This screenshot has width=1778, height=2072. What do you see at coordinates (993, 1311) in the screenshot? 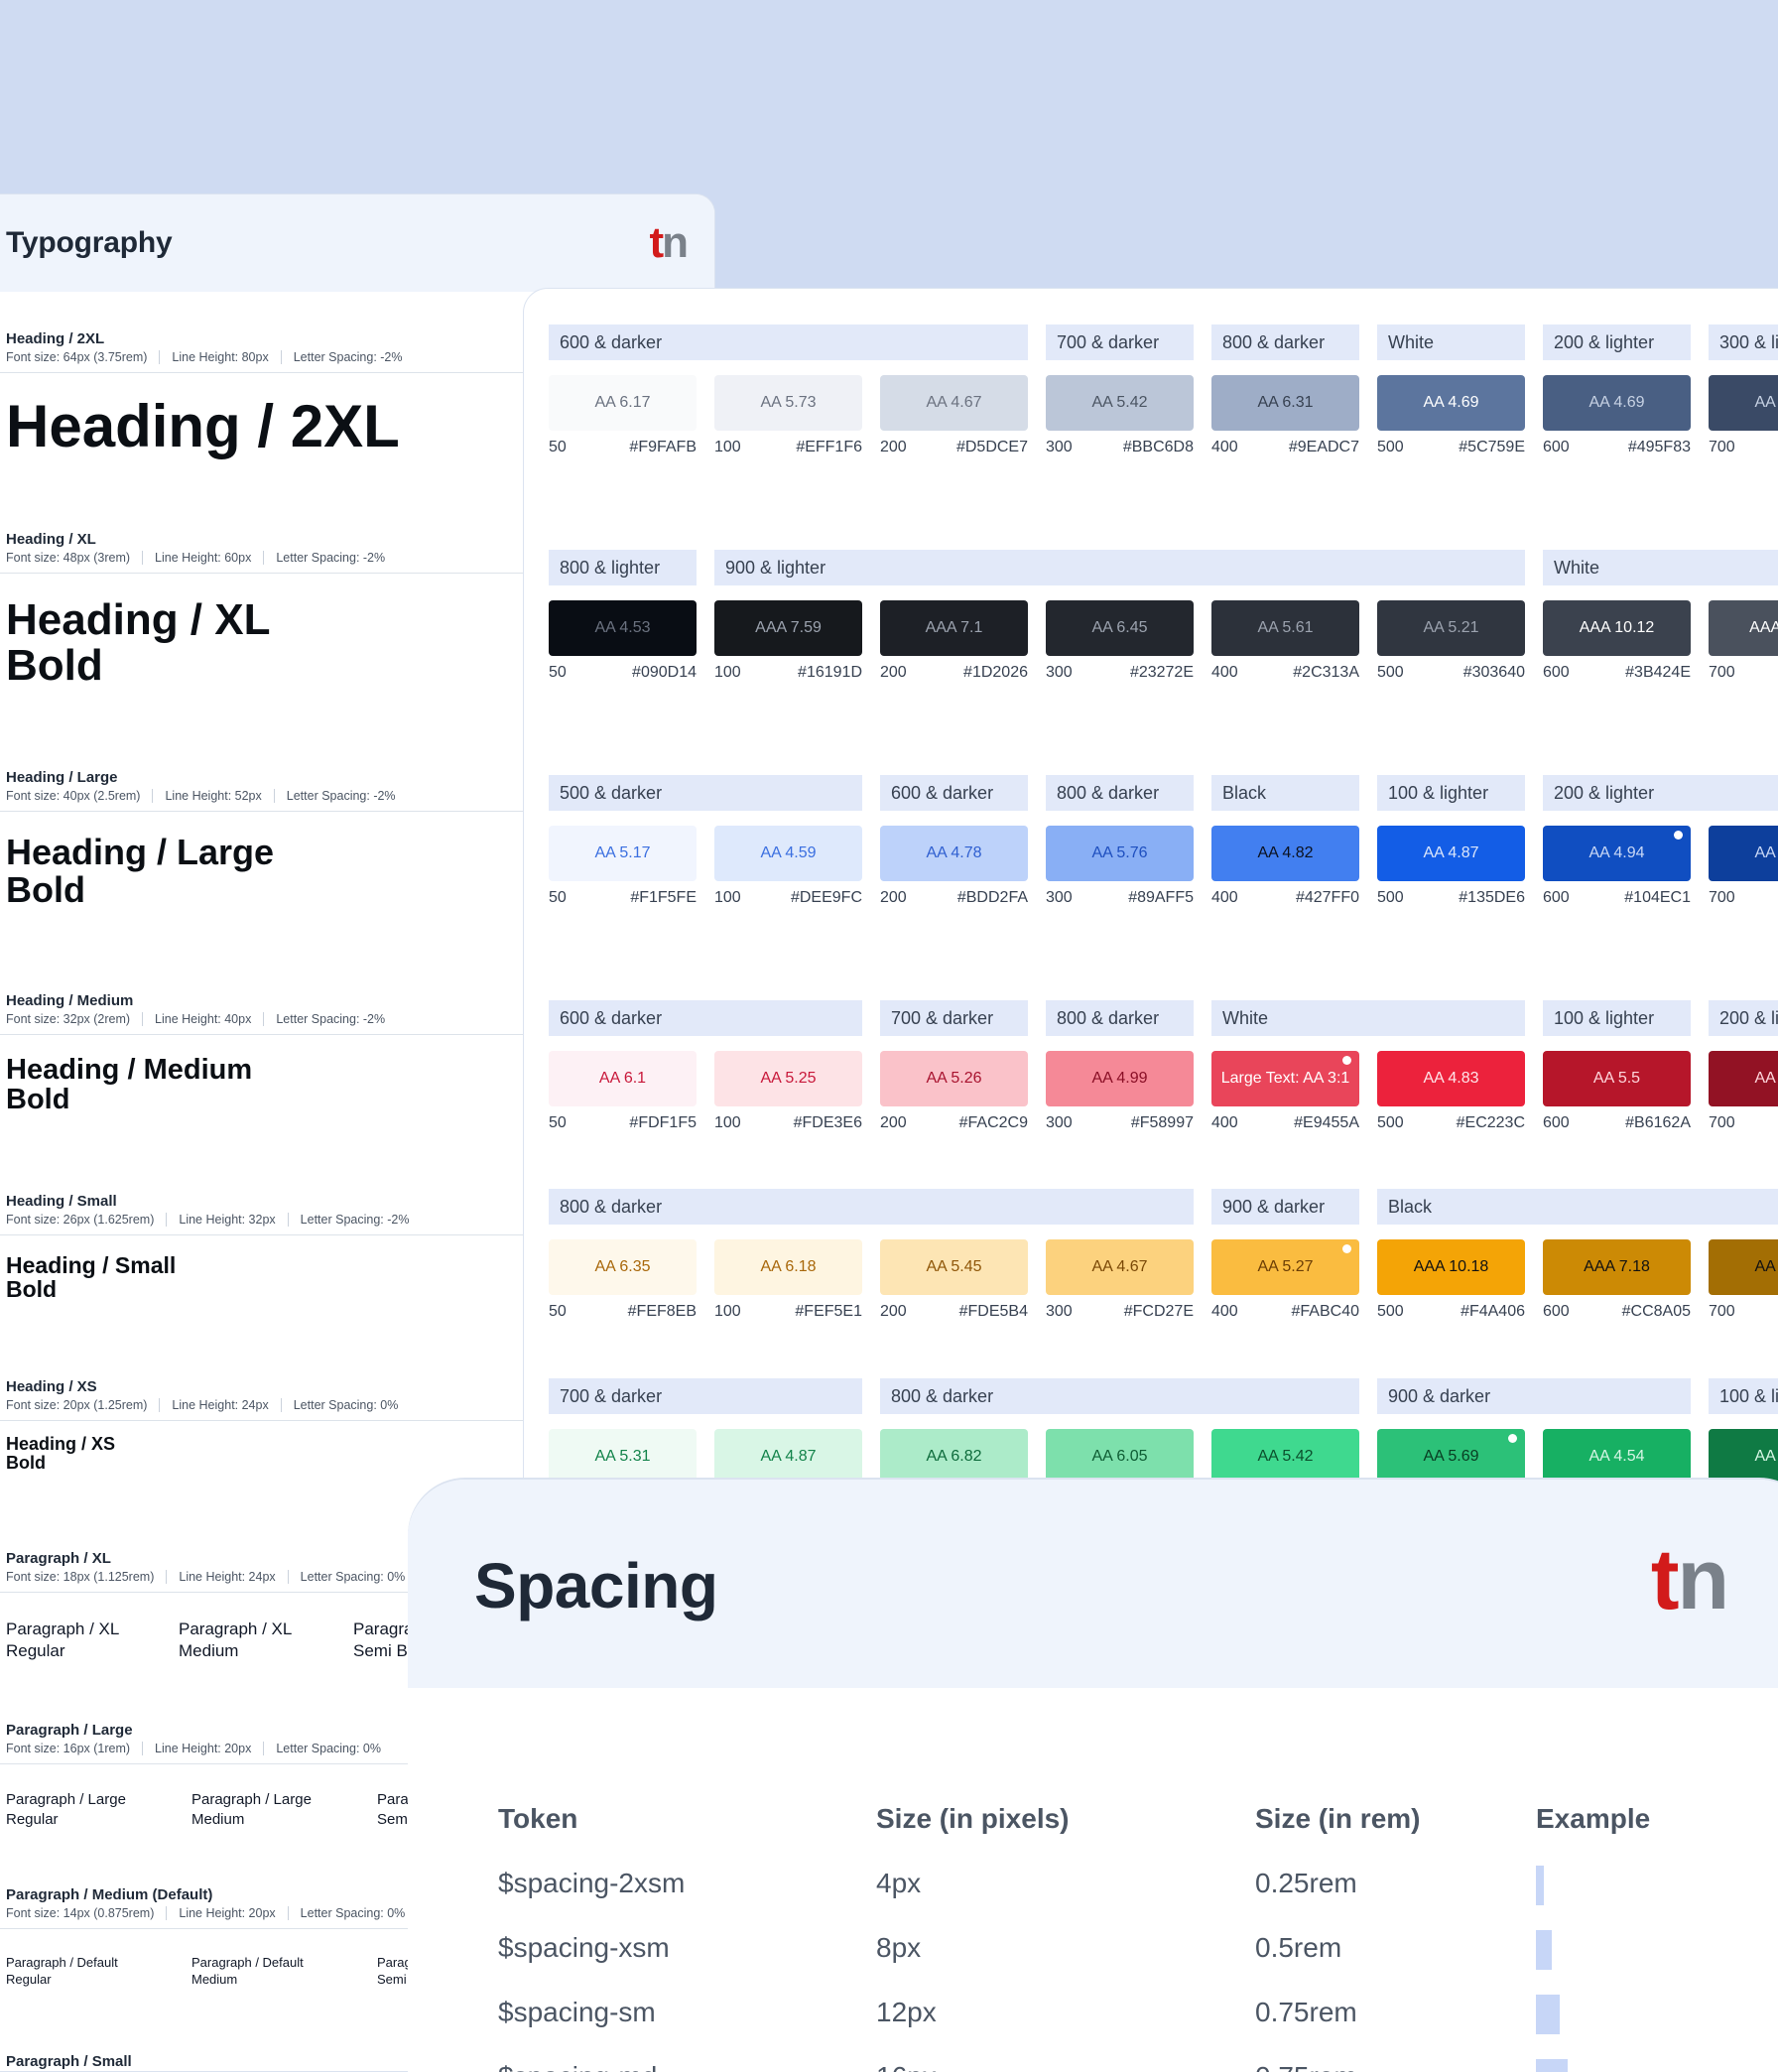
I see `swatch-hex: #FDE5B4` at bounding box center [993, 1311].